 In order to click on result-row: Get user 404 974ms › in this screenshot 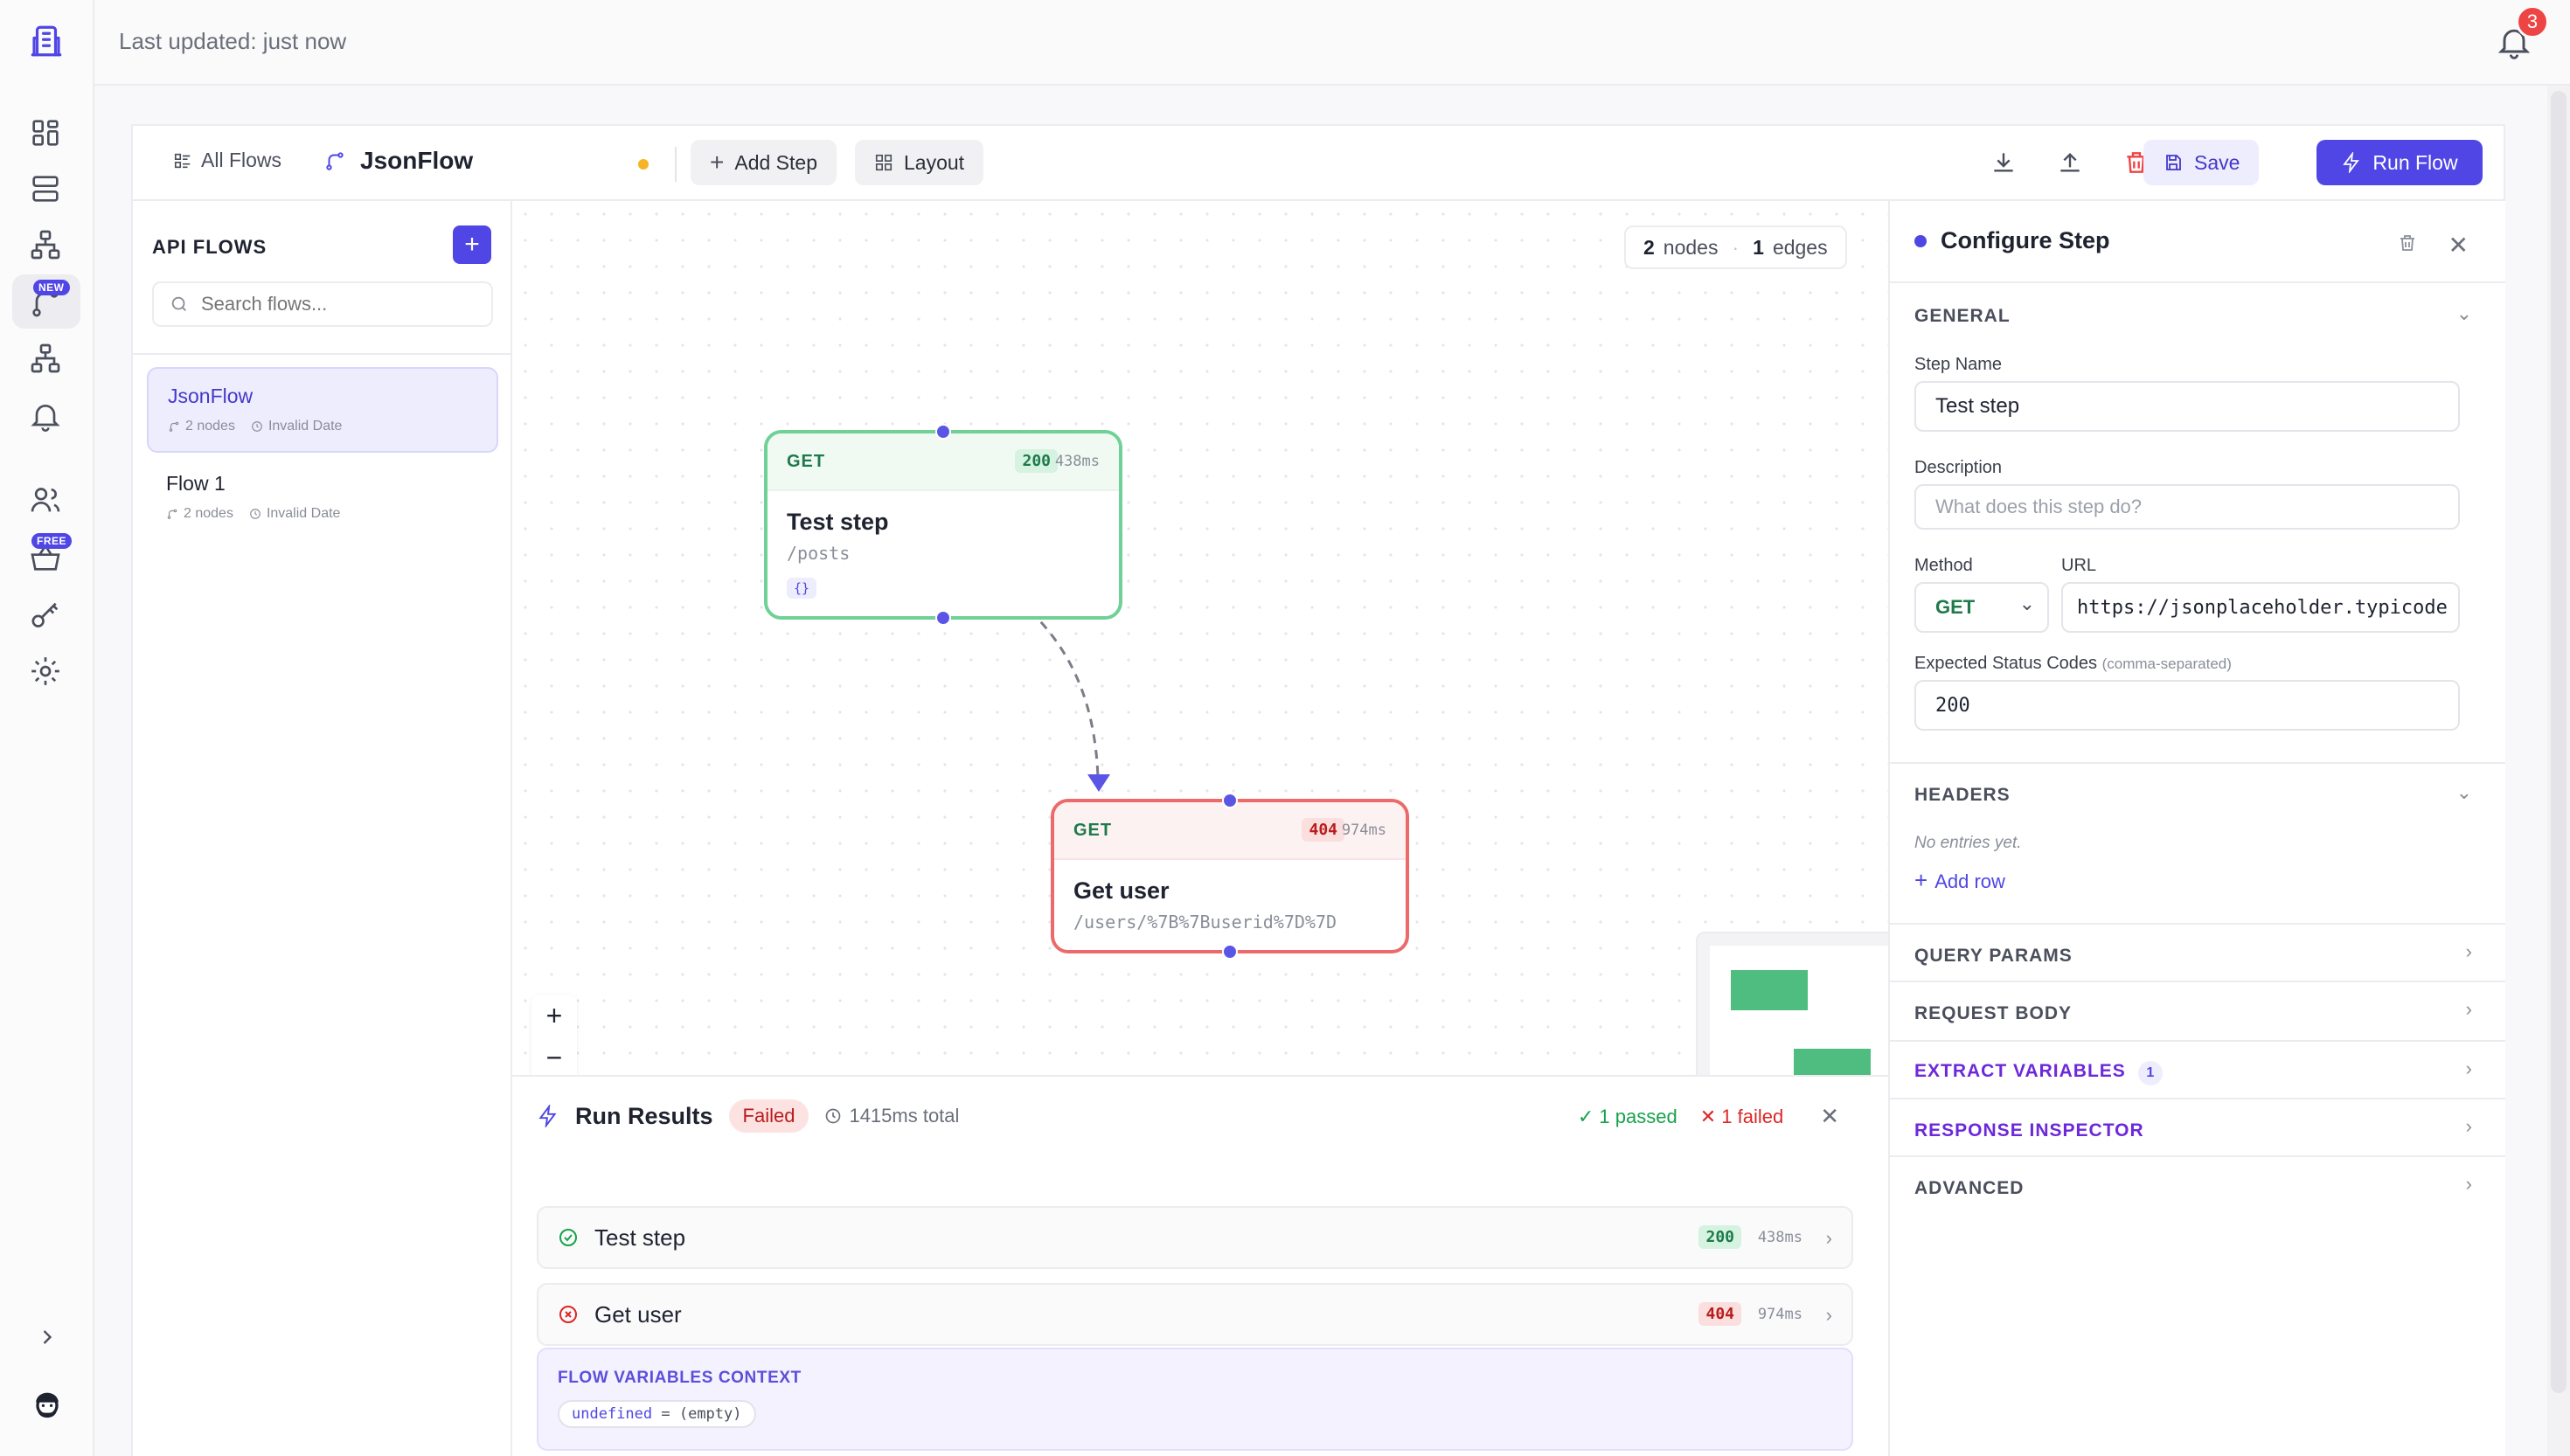, I will do `click(1195, 1314)`.